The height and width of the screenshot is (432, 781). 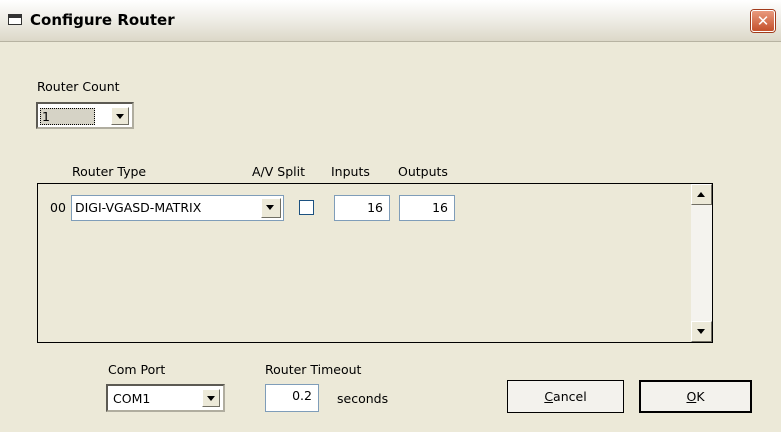 I want to click on cancel-button: Cancel, so click(x=565, y=396).